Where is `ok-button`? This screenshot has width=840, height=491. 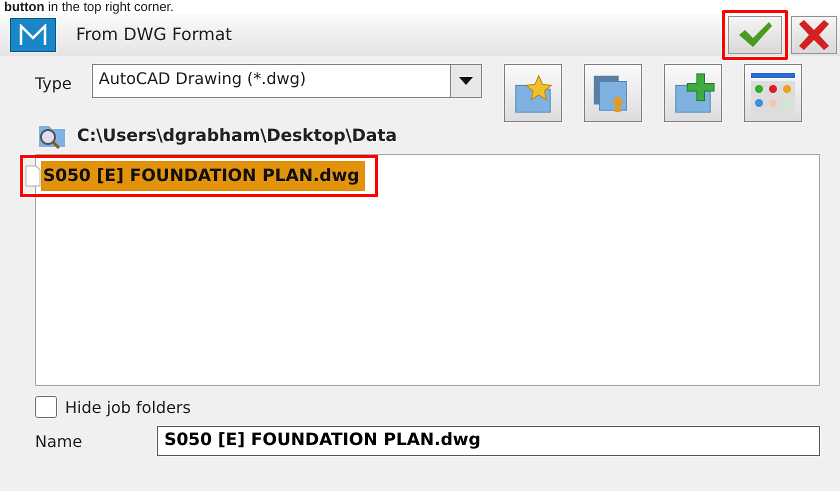 ok-button is located at coordinates (755, 35).